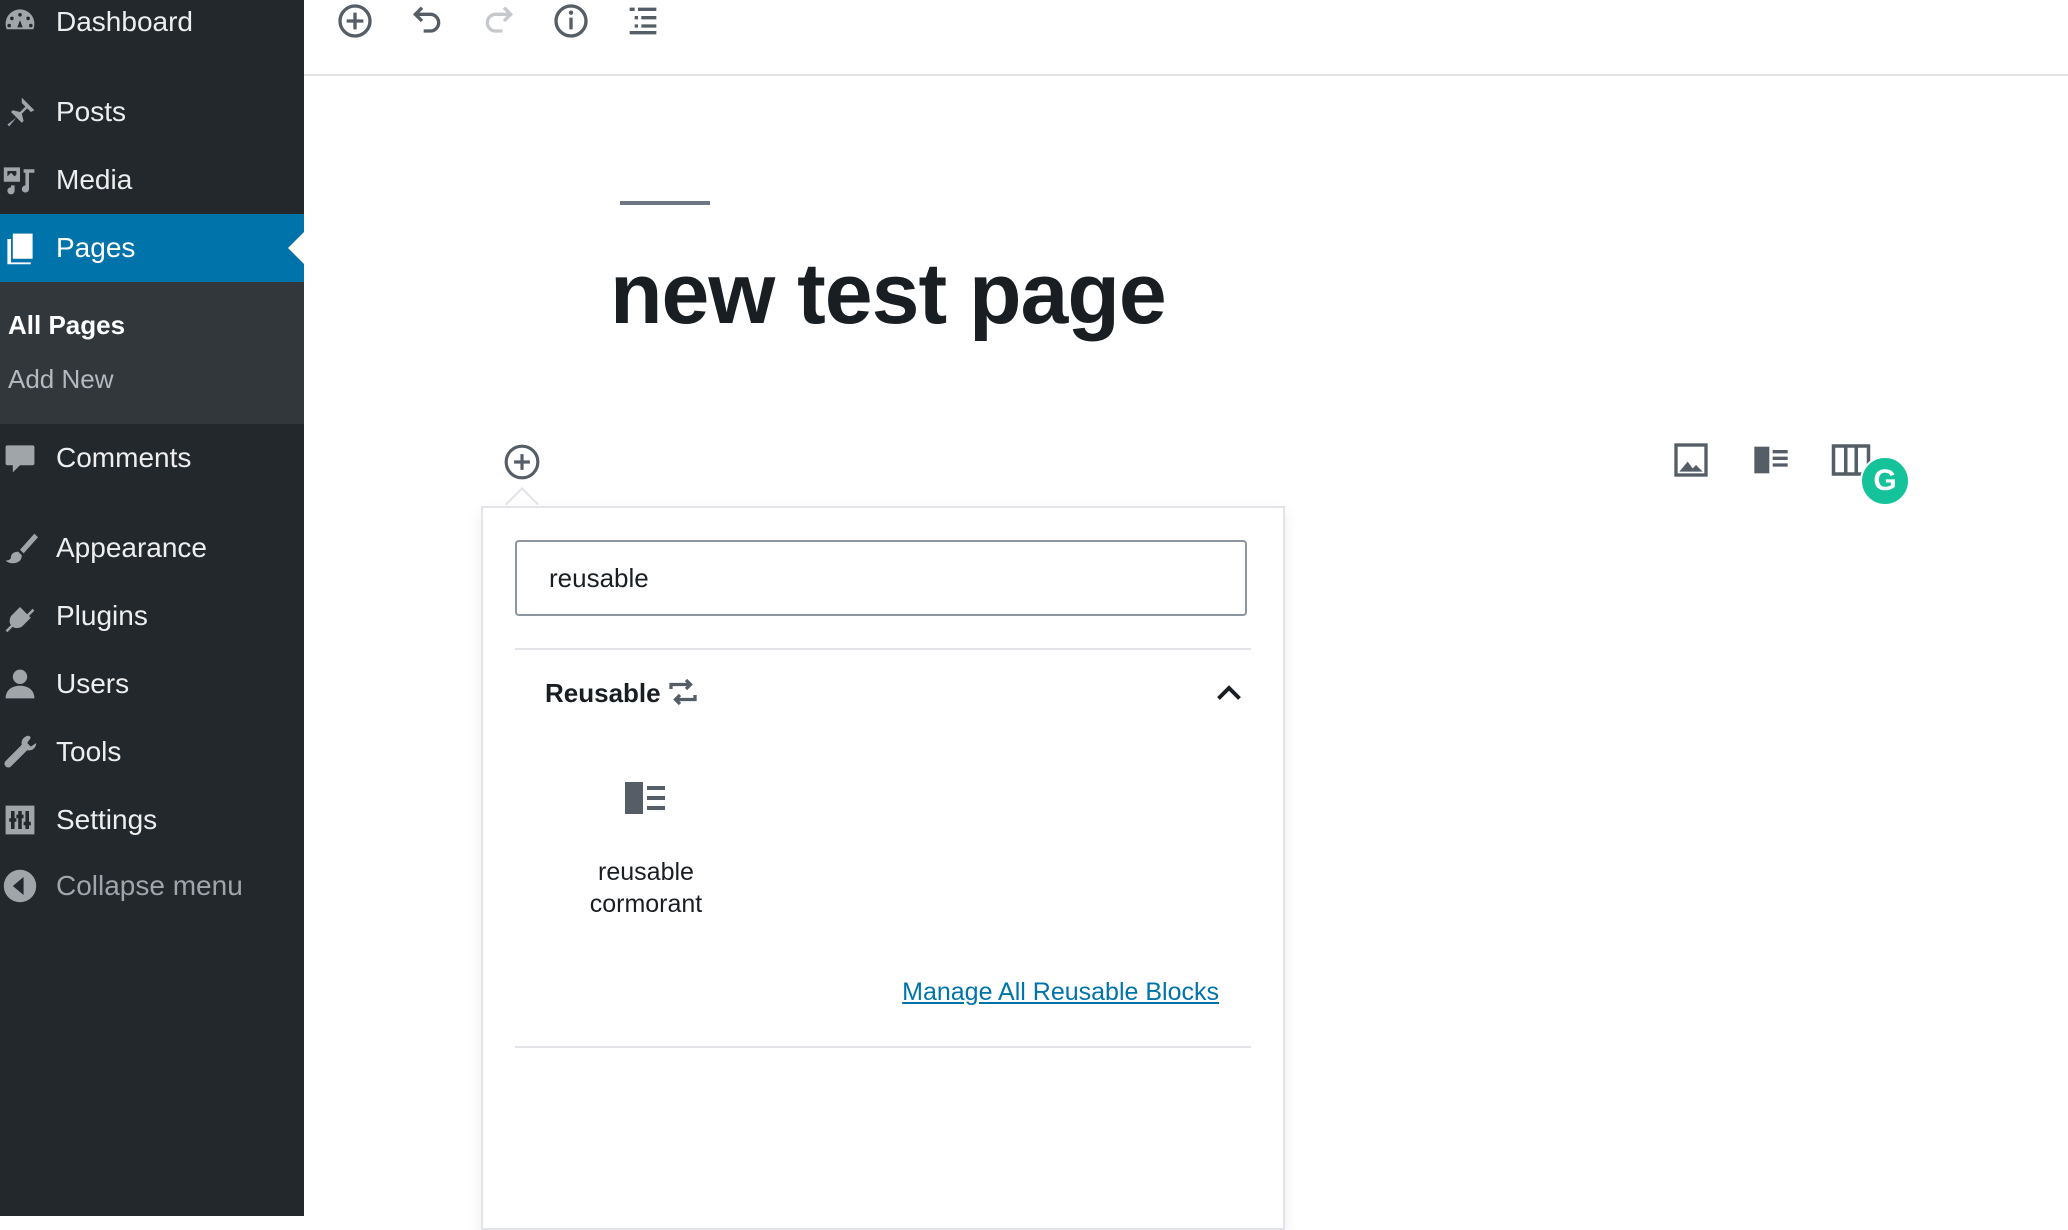 Image resolution: width=2068 pixels, height=1230 pixels. I want to click on pin-icon, so click(20, 112).